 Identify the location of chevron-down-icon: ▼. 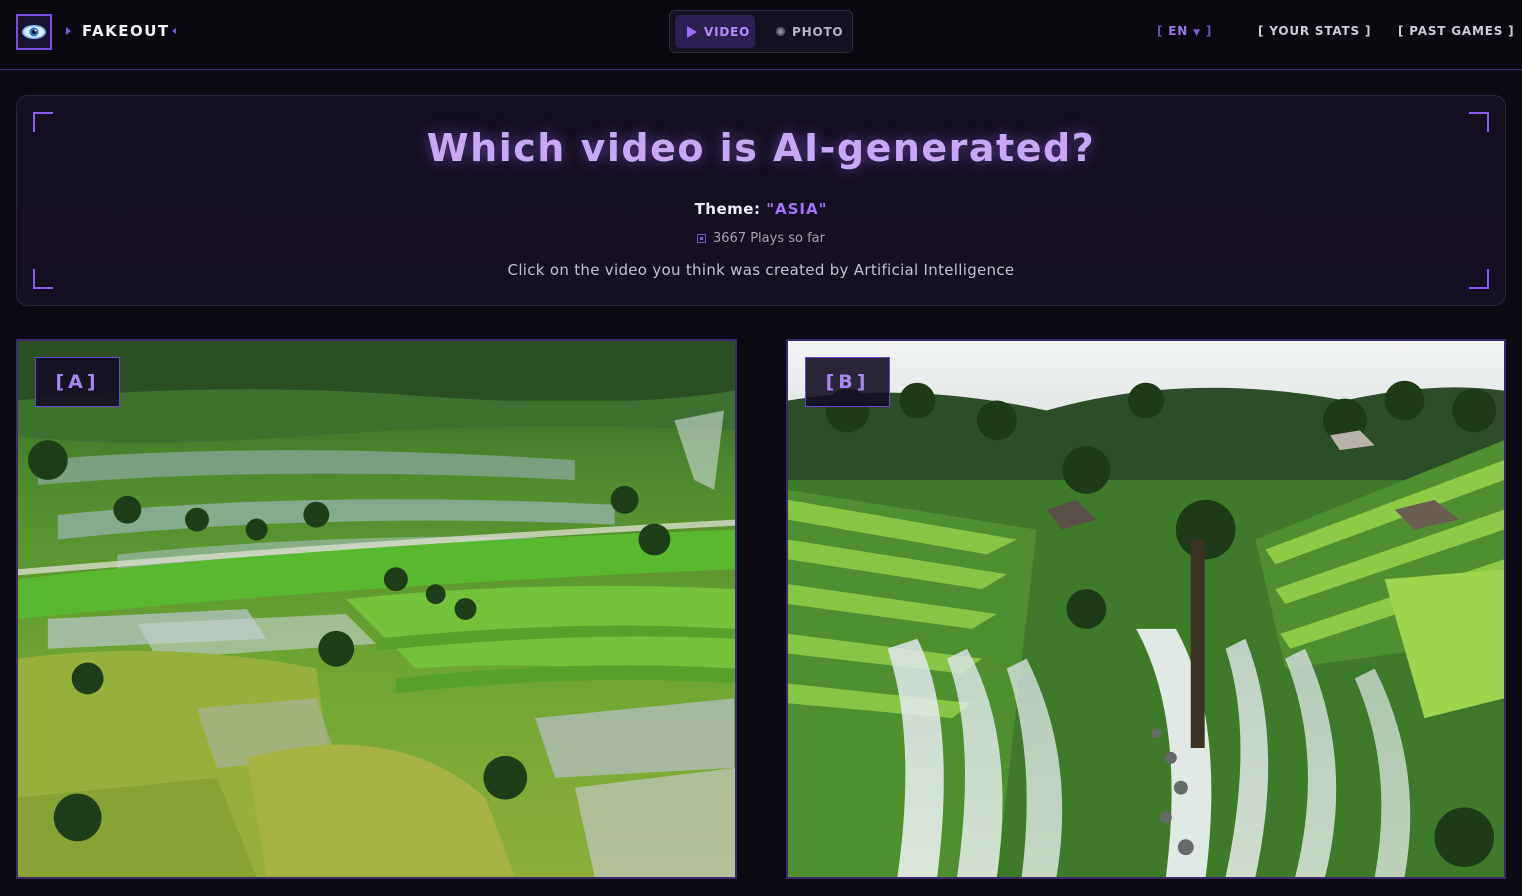
(1197, 33).